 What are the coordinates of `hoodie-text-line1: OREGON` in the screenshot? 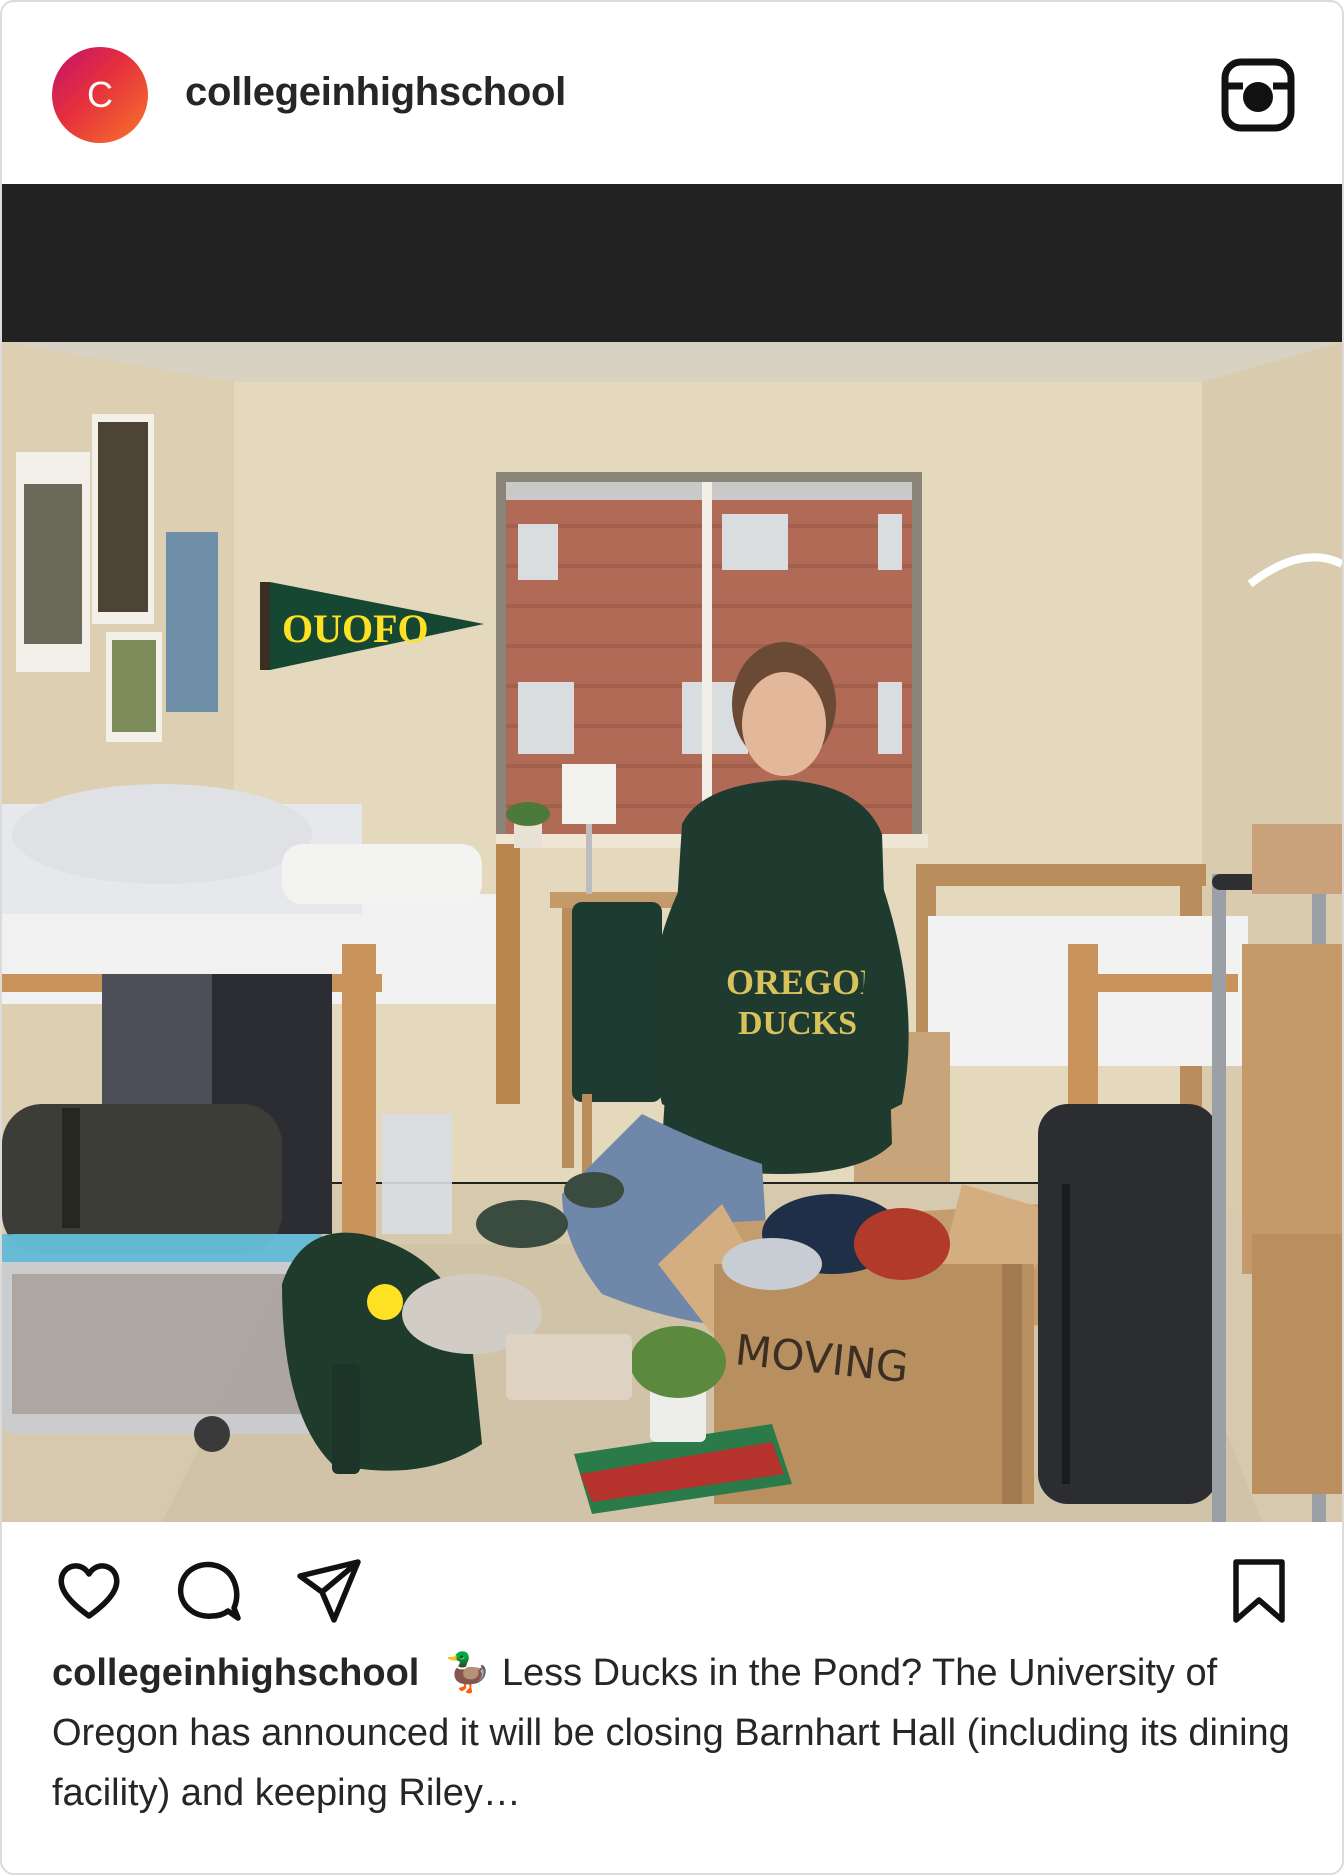 It's located at (806, 982).